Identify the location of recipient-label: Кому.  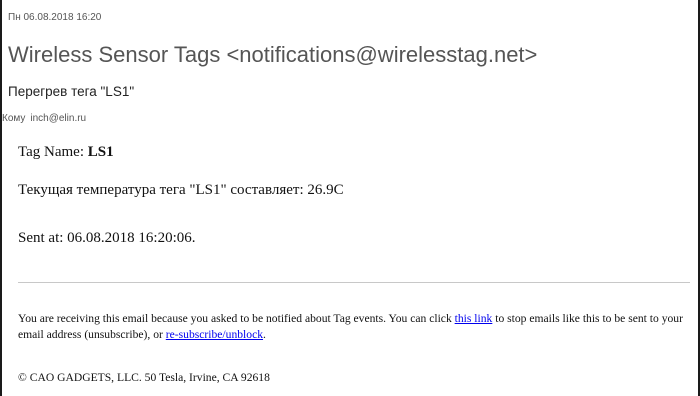
(14, 118).